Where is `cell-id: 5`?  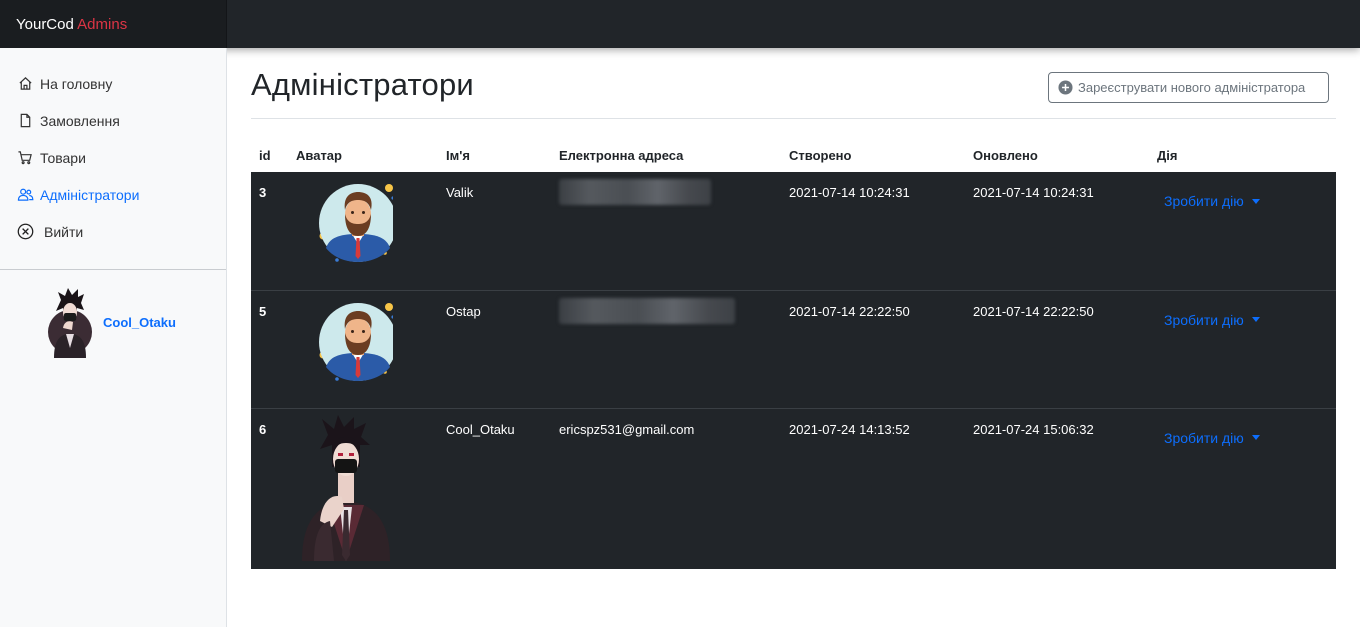
cell-id: 5 is located at coordinates (269, 348).